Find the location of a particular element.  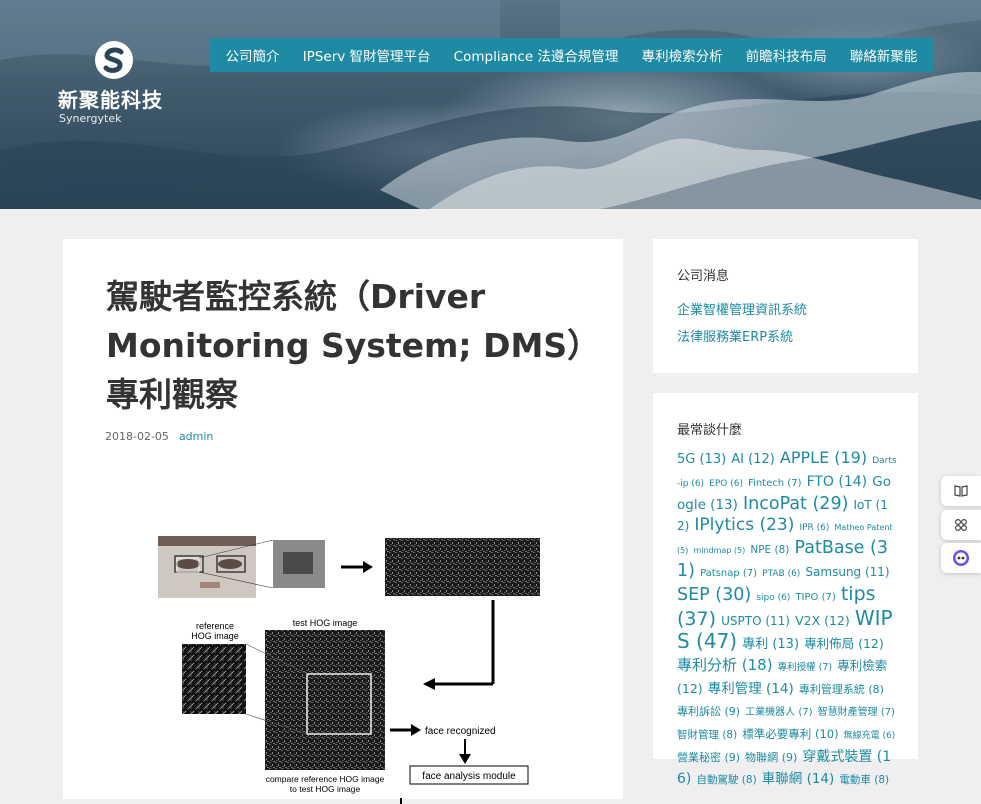

tag-link: 物聯網 (9) is located at coordinates (771, 757).